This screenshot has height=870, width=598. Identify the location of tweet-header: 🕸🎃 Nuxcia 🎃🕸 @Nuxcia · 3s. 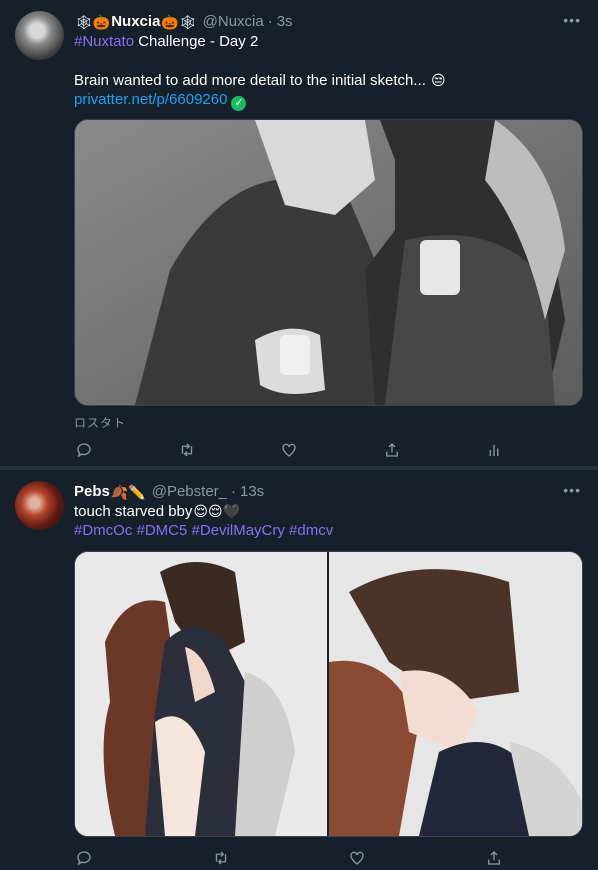
(183, 22).